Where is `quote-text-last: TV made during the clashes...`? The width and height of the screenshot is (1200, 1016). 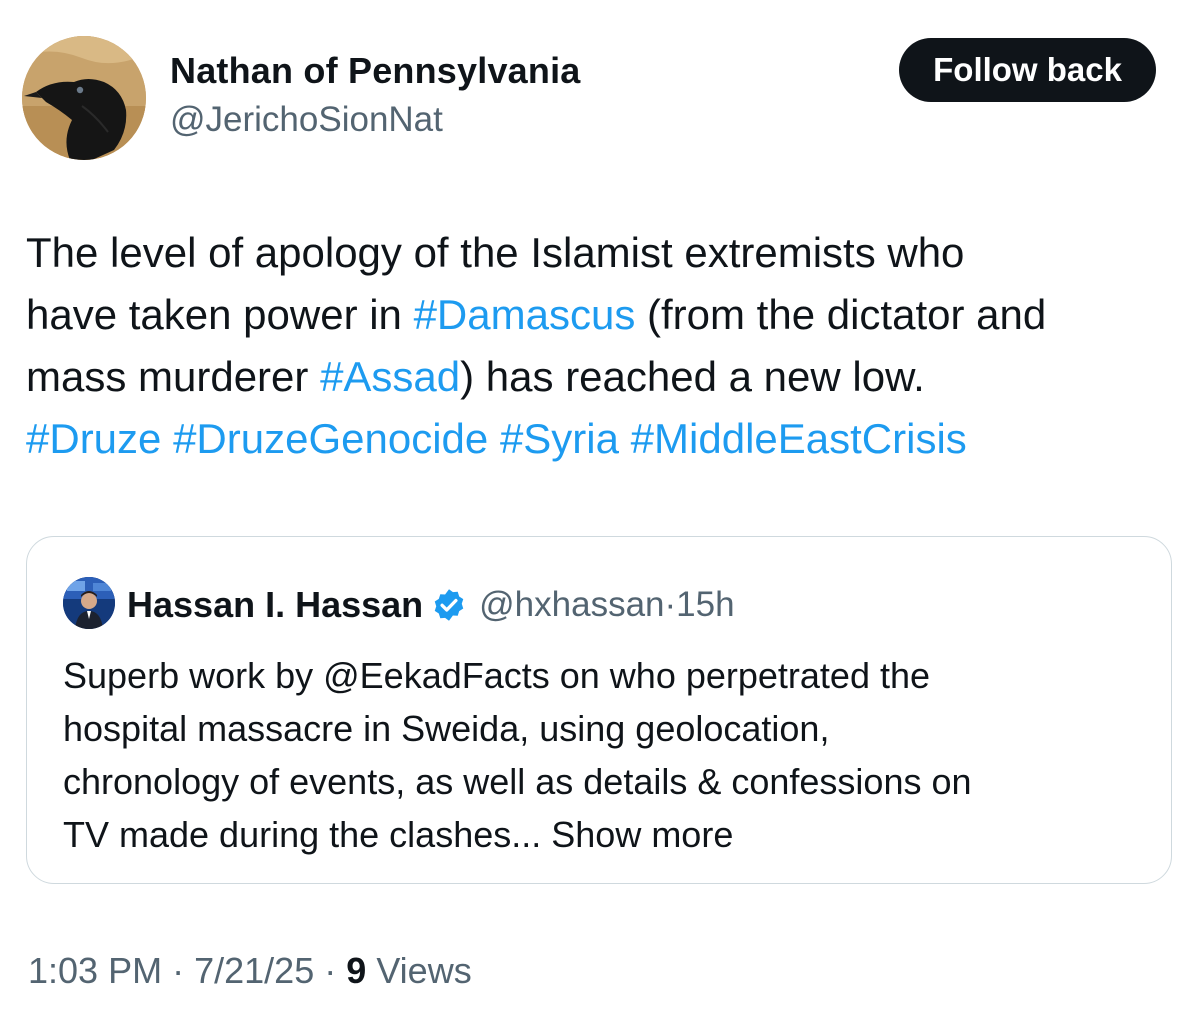 quote-text-last: TV made during the clashes... is located at coordinates (302, 834).